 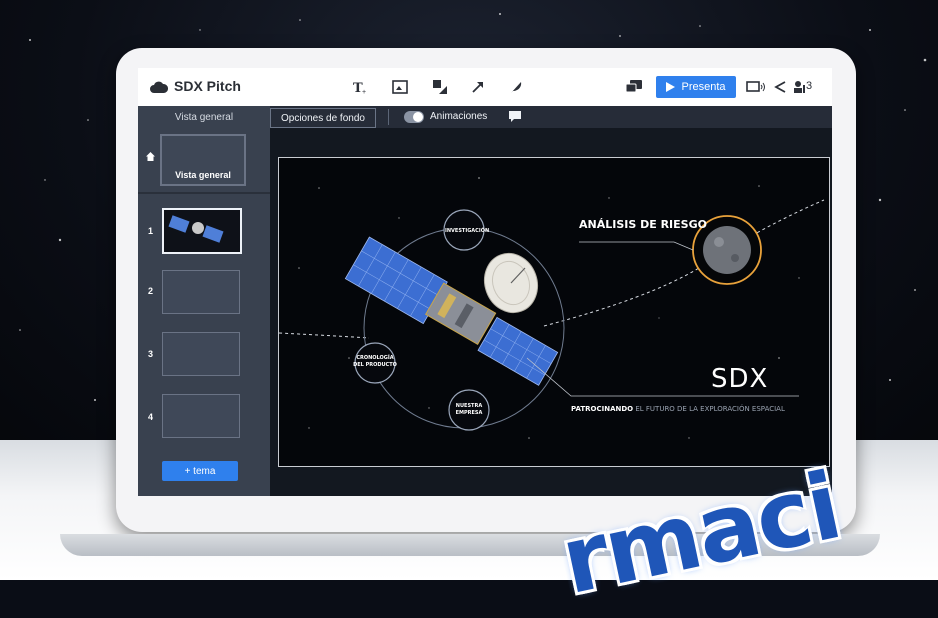 I want to click on top-toolbar: SDX Pitch T + Presenta 3, so click(x=485, y=87).